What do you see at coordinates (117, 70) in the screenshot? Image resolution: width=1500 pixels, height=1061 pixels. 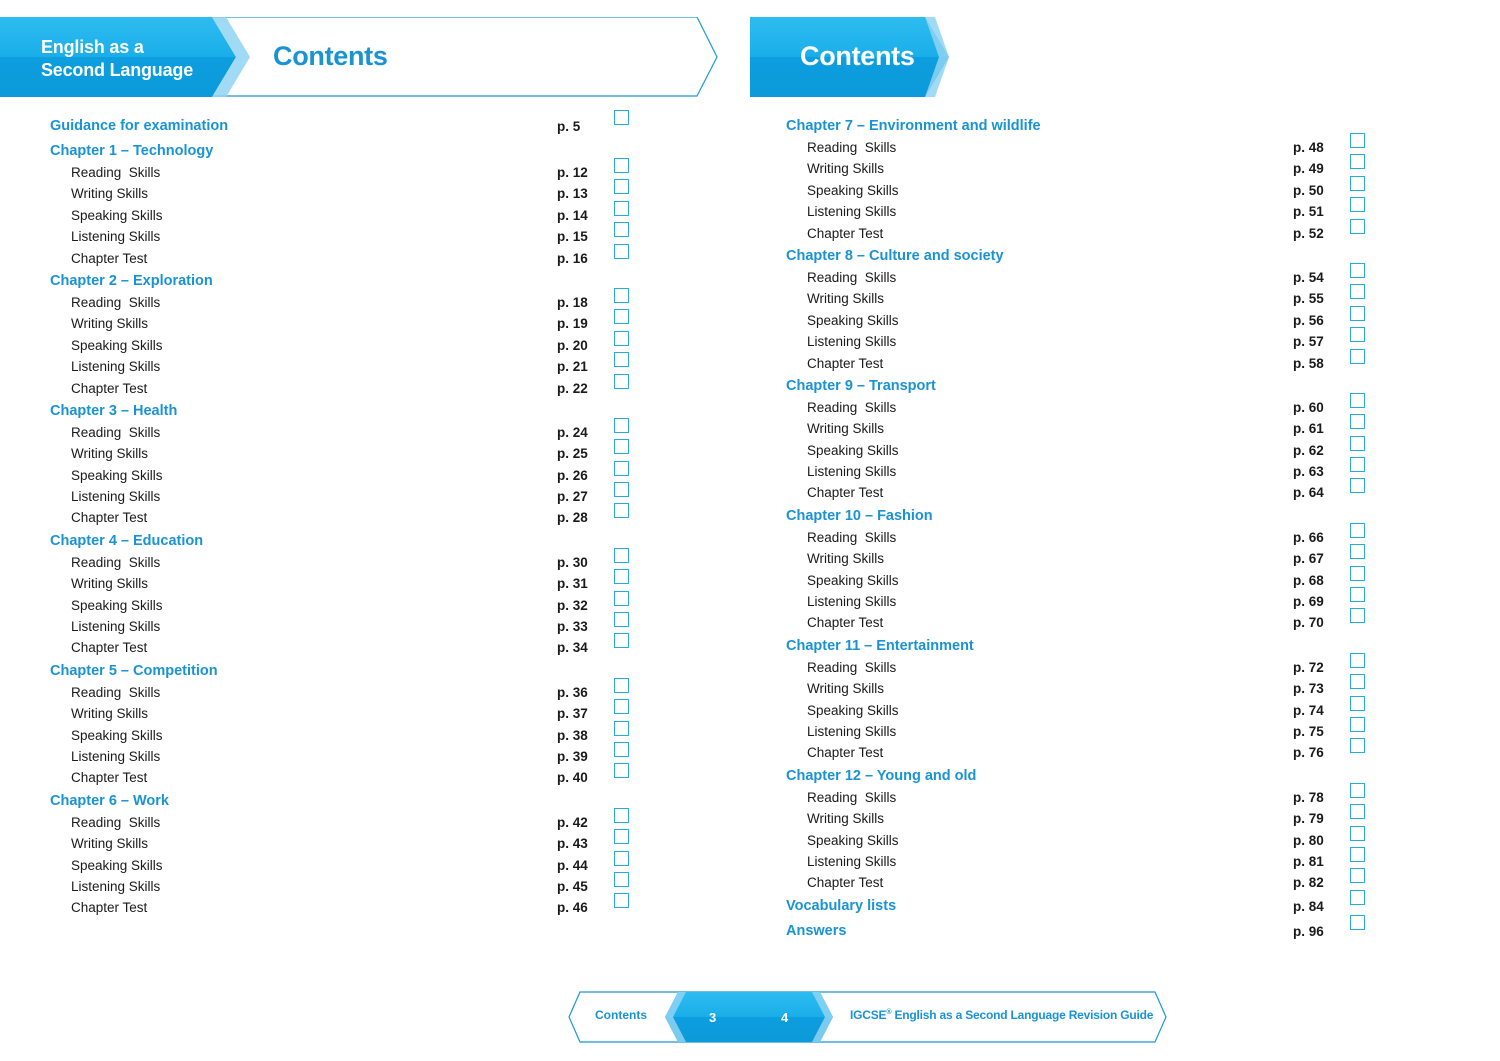 I see `series-title-line2: Second Language` at bounding box center [117, 70].